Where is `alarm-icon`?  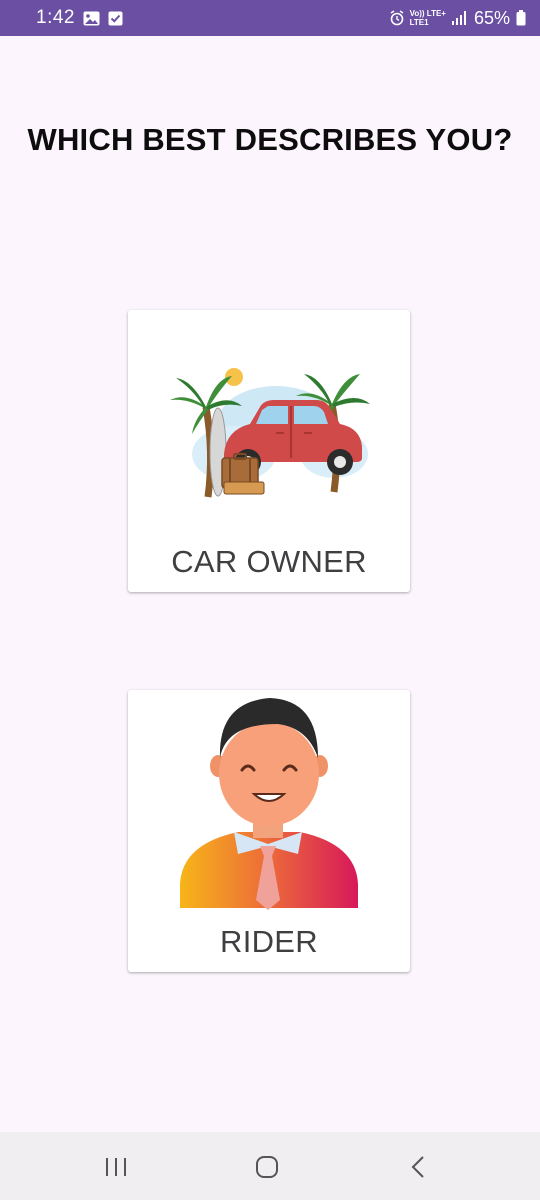 alarm-icon is located at coordinates (397, 18).